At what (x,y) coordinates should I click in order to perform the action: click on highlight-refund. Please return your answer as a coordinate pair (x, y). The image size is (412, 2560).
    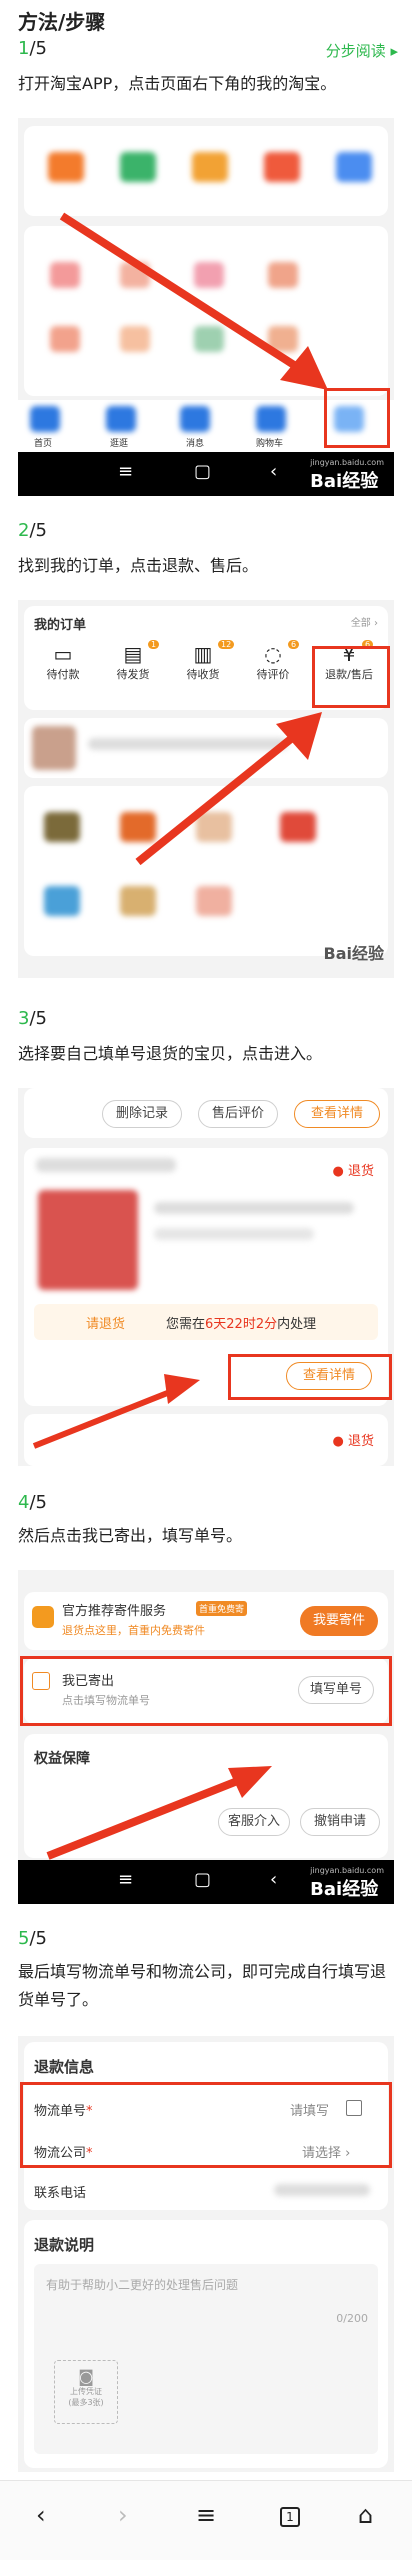
    Looking at the image, I should click on (351, 677).